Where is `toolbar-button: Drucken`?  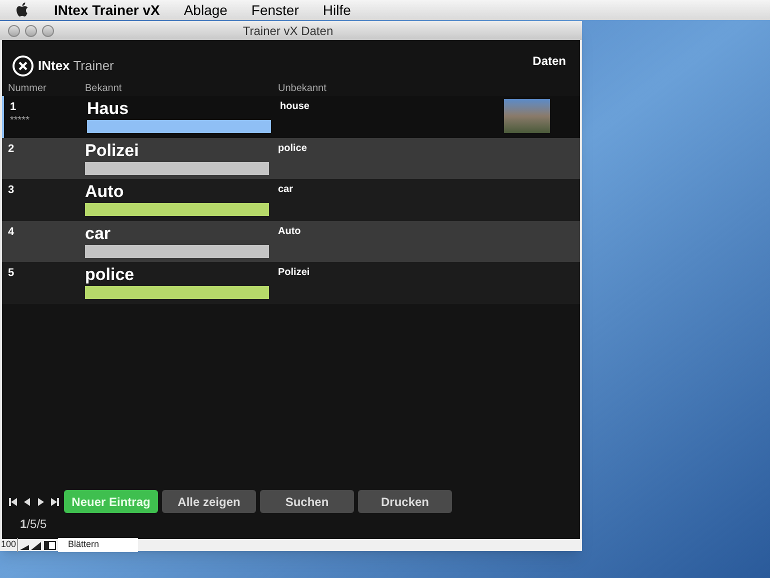 toolbar-button: Drucken is located at coordinates (405, 501).